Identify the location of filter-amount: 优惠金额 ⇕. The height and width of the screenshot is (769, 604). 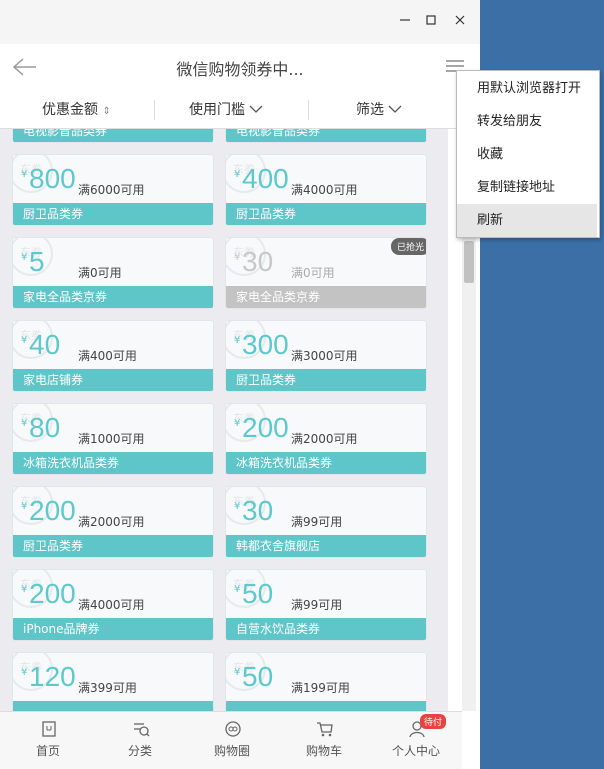
(76, 110).